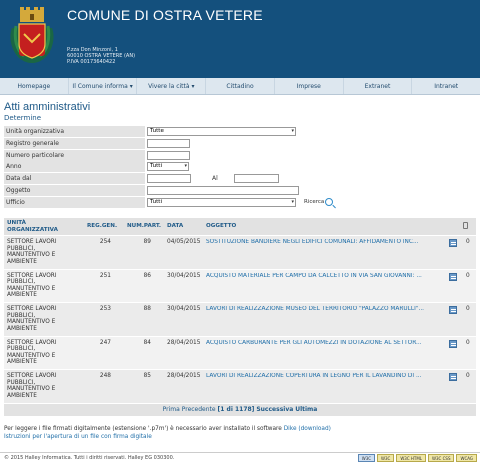 Image resolution: width=480 pixels, height=465 pixels. I want to click on validation-badges: W3C W3C W3C HTML W3C CSS WCAG, so click(417, 458).